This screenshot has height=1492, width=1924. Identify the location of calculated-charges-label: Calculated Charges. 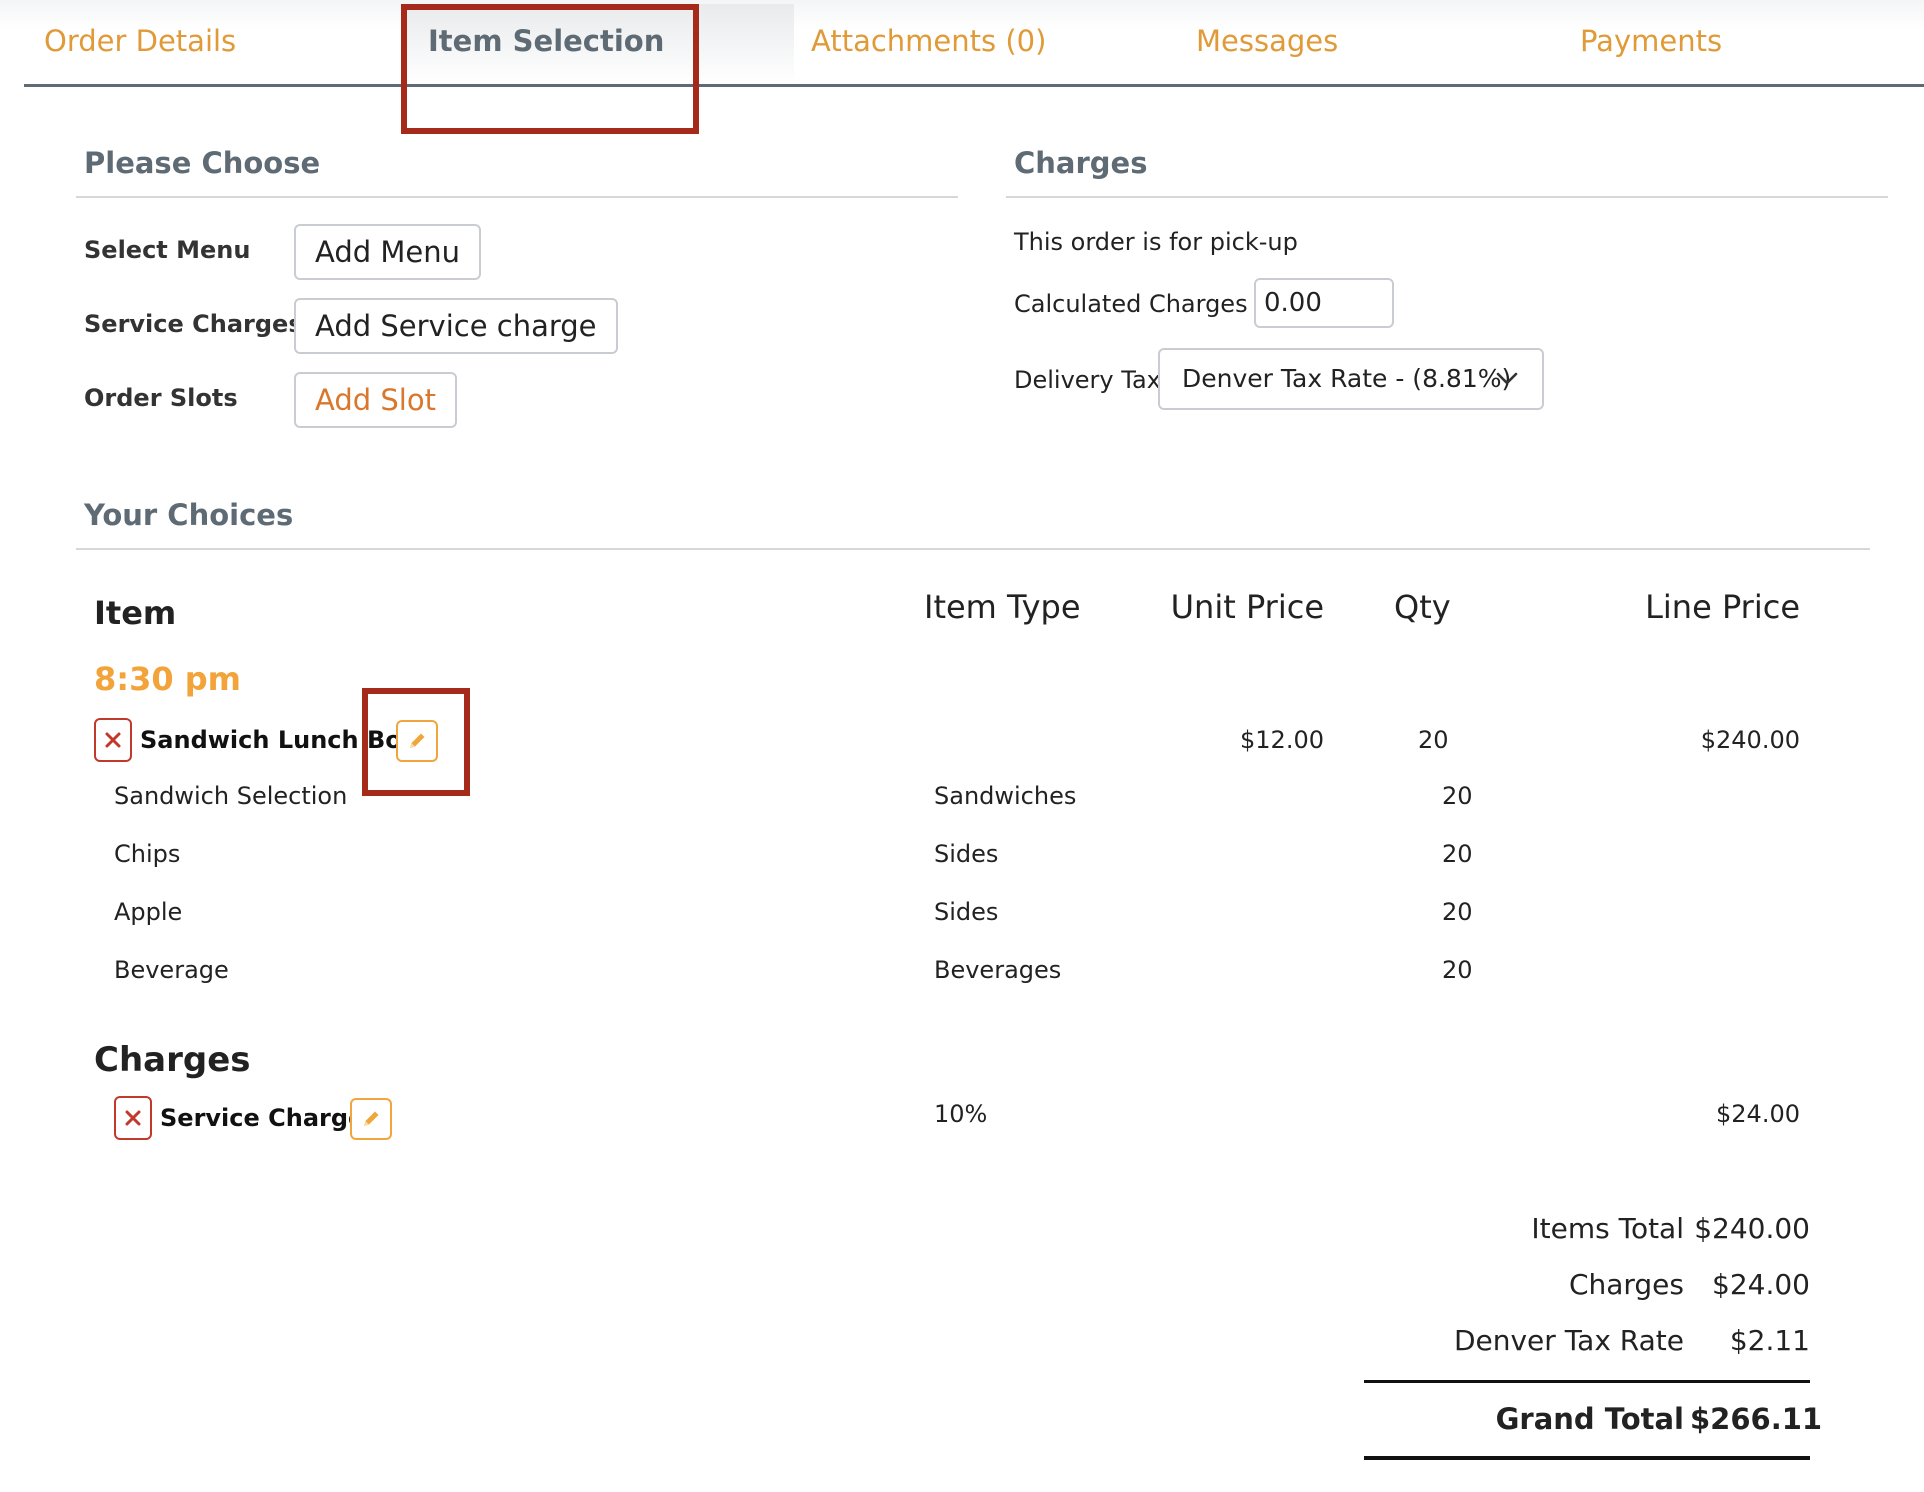
(1131, 304).